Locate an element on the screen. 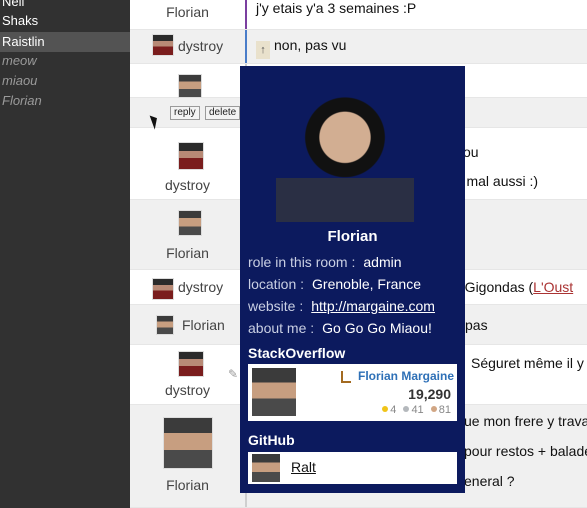 Image resolution: width=587 pixels, height=508 pixels. message-text: non, pas vu is located at coordinates (310, 45).